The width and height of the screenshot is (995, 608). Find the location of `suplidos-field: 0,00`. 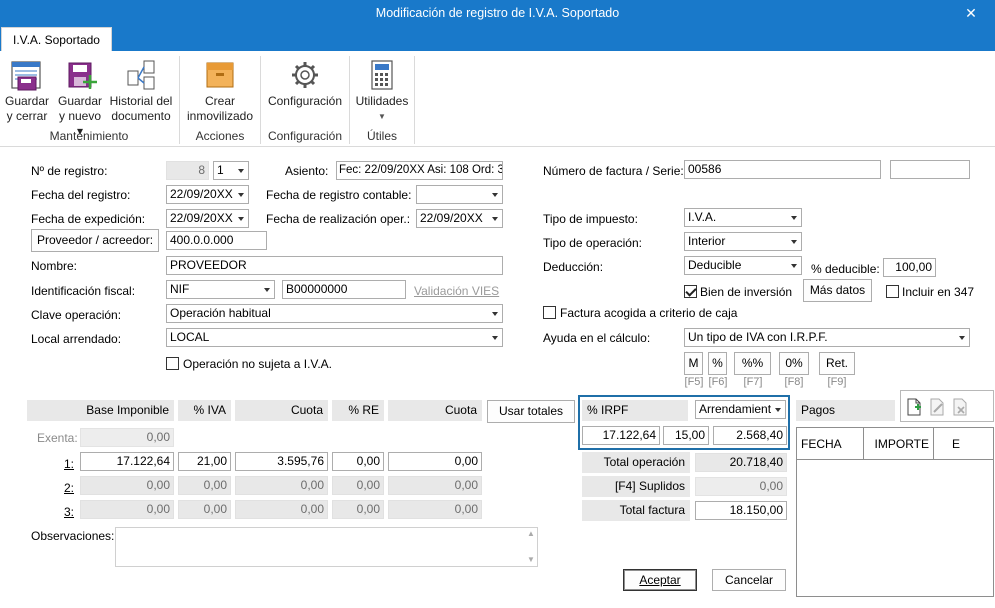

suplidos-field: 0,00 is located at coordinates (741, 486).